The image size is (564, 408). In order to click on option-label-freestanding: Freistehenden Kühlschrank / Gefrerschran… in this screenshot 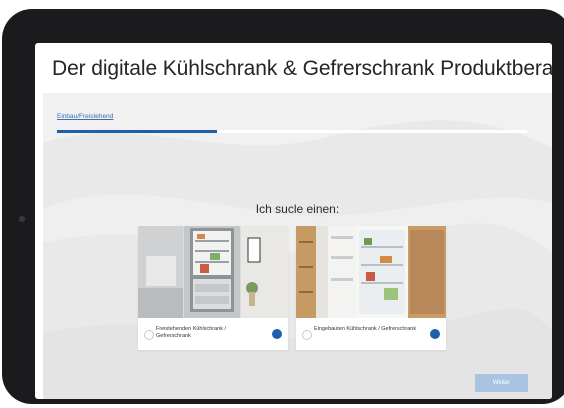, I will do `click(191, 332)`.